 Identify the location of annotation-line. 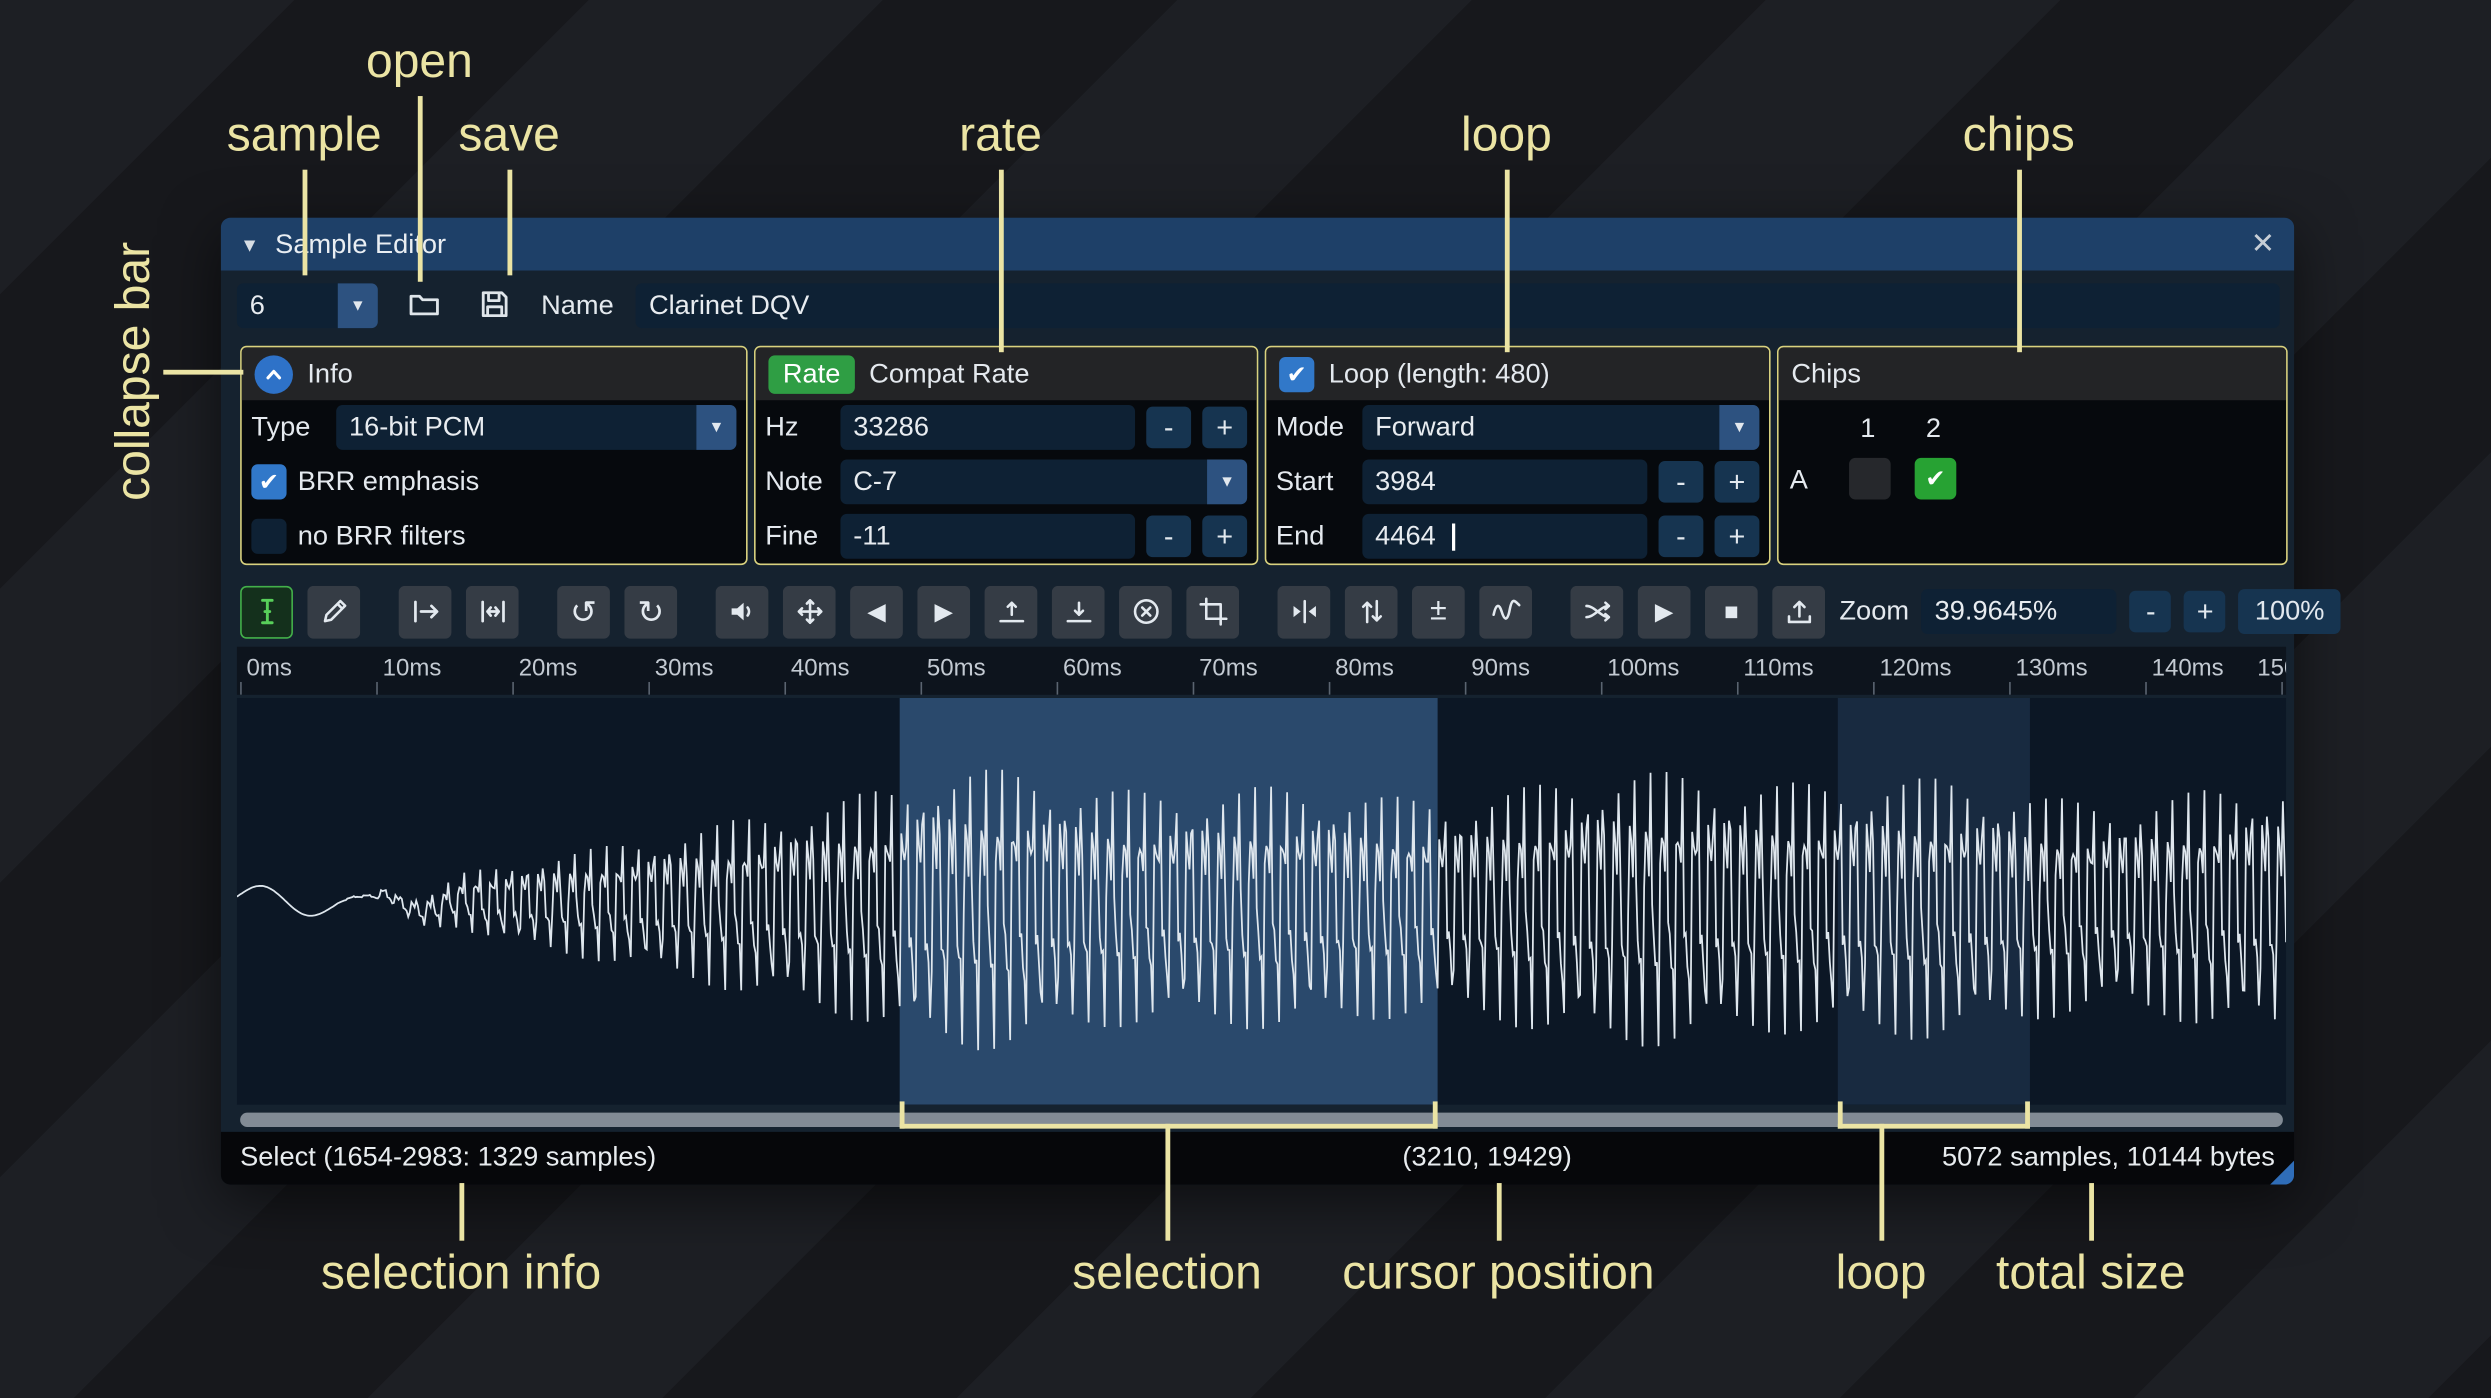
(2091, 1212).